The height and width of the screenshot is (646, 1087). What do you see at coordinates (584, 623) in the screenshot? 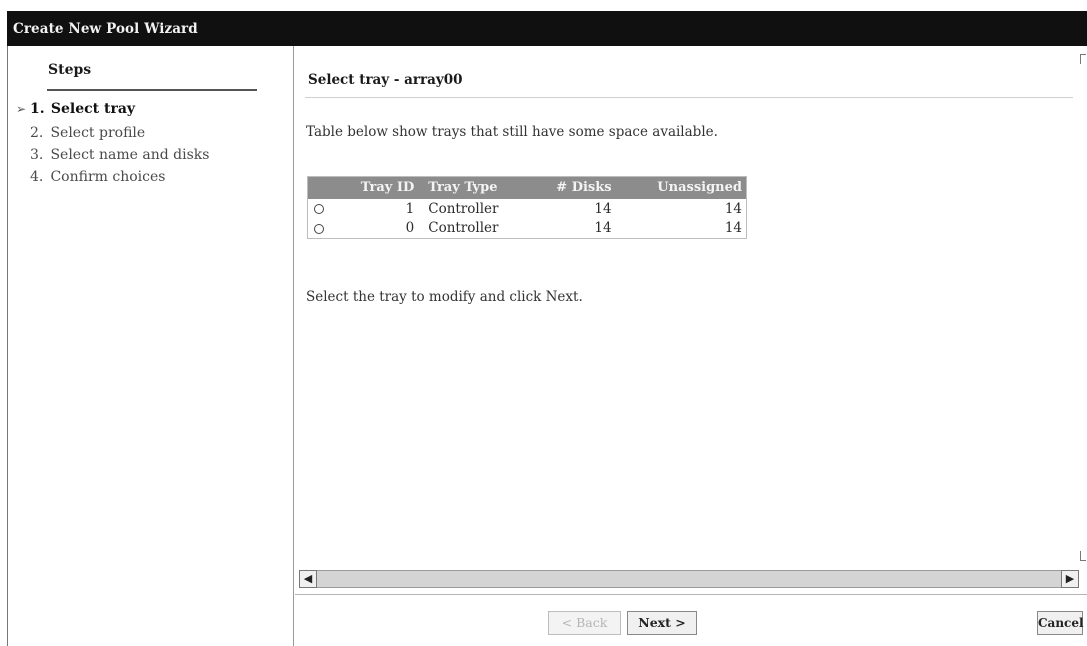
I see `back-button: < Back` at bounding box center [584, 623].